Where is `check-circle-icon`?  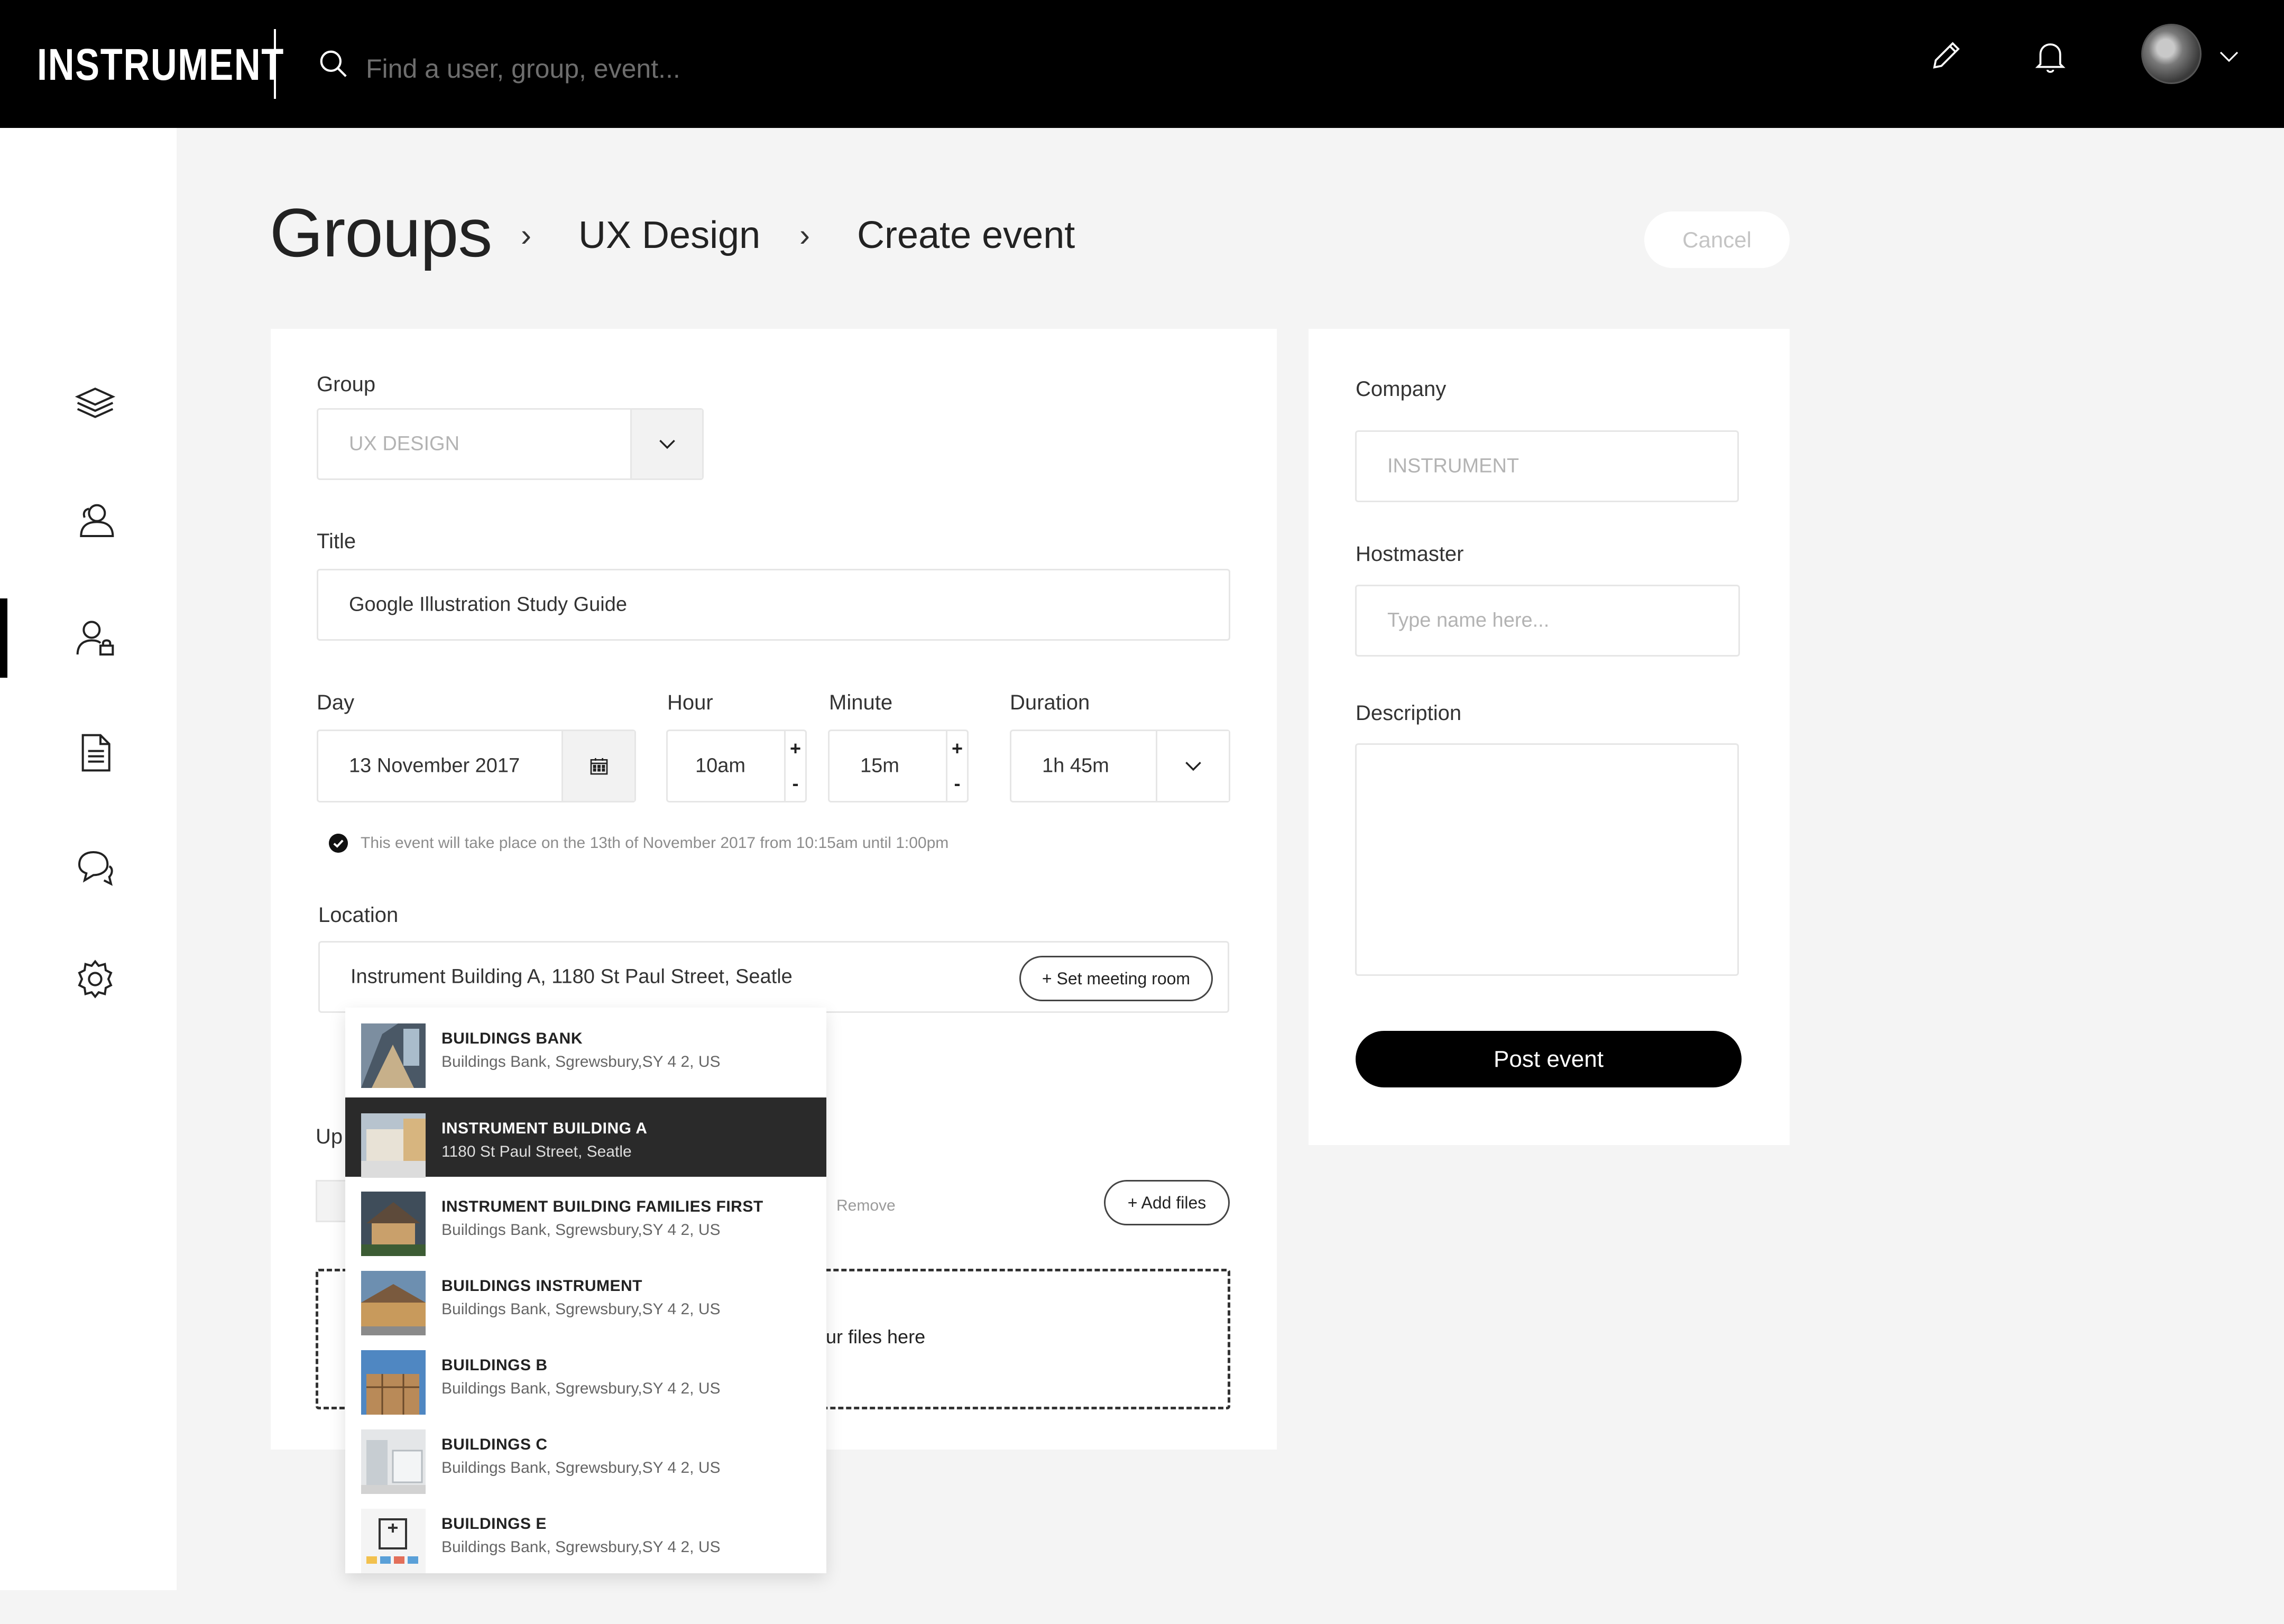 check-circle-icon is located at coordinates (338, 843).